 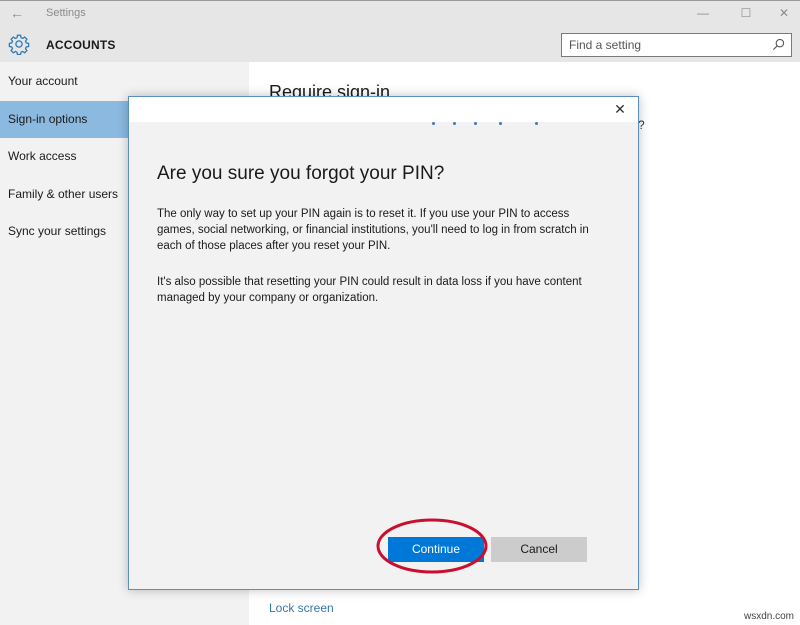 I want to click on search-input, so click(x=662, y=45).